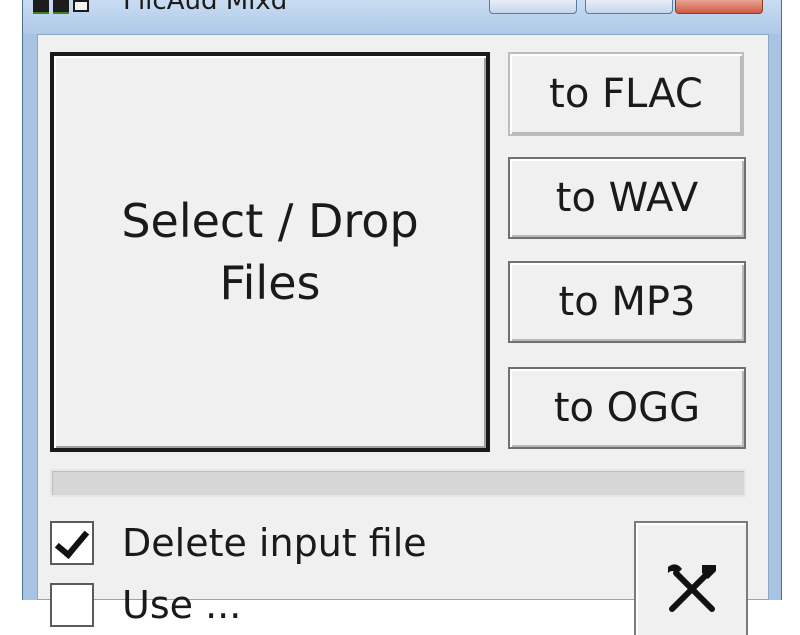  What do you see at coordinates (402, 17) in the screenshot?
I see `title-bar: FlicAud Mixd` at bounding box center [402, 17].